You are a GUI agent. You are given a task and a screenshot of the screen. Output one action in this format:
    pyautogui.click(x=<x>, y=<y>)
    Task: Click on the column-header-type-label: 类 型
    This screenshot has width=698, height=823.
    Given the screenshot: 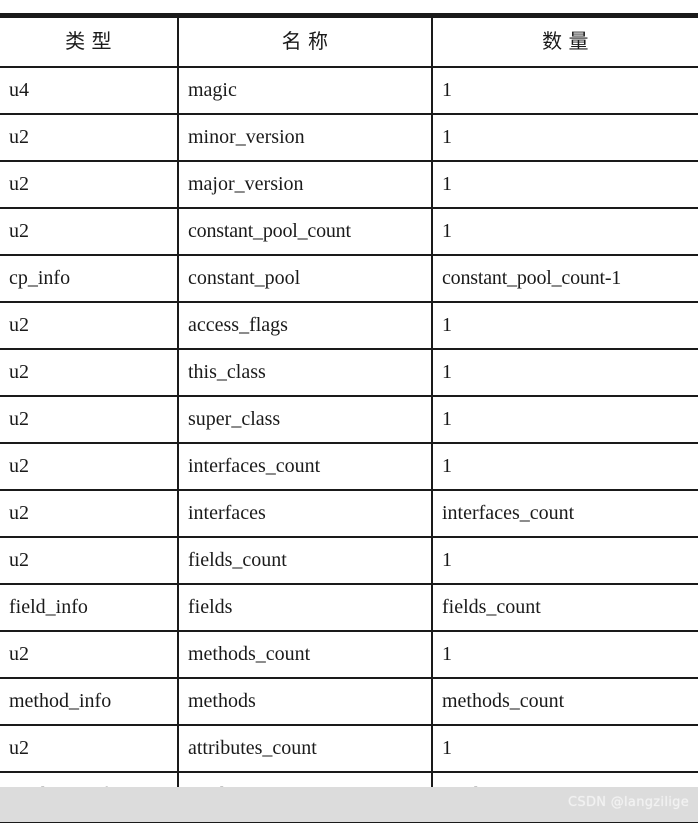 What is the action you would take?
    pyautogui.click(x=88, y=41)
    